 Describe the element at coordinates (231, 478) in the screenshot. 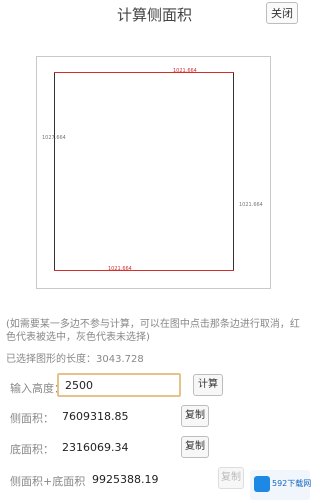

I see `copy-total-button: 复制` at that location.